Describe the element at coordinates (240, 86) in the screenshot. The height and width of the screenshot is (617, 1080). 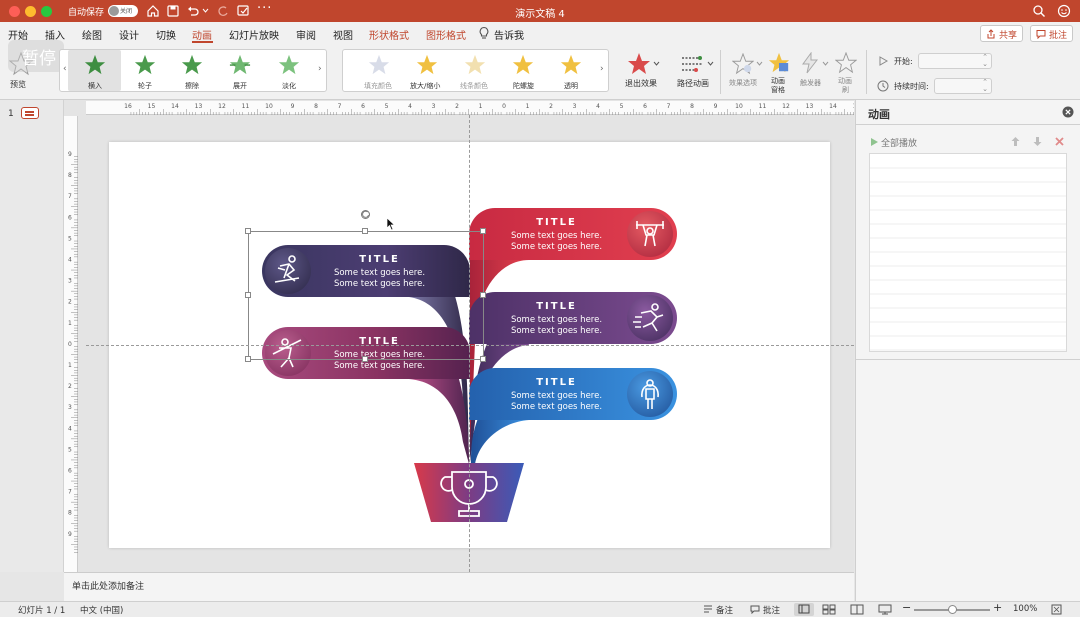
I see `effect-split: 展开` at that location.